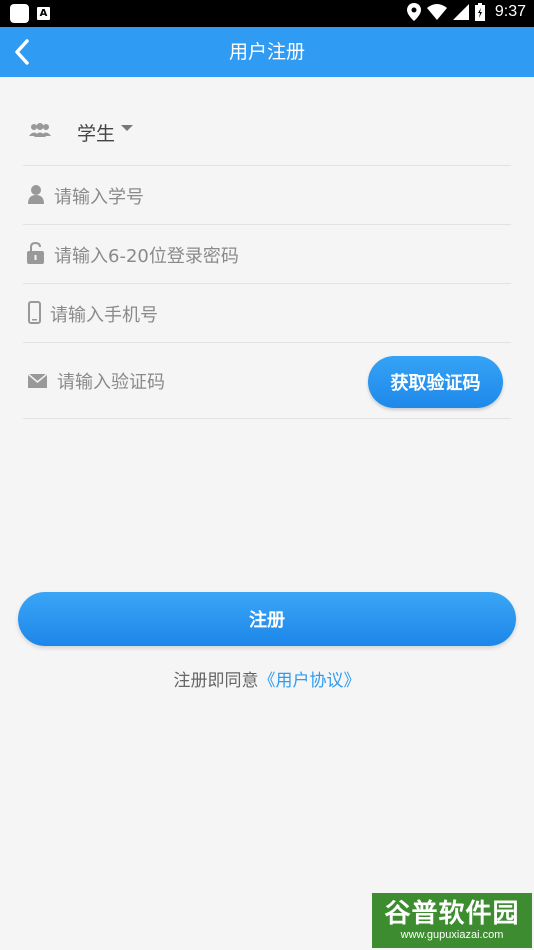  I want to click on a-badge-icon: A, so click(43, 13).